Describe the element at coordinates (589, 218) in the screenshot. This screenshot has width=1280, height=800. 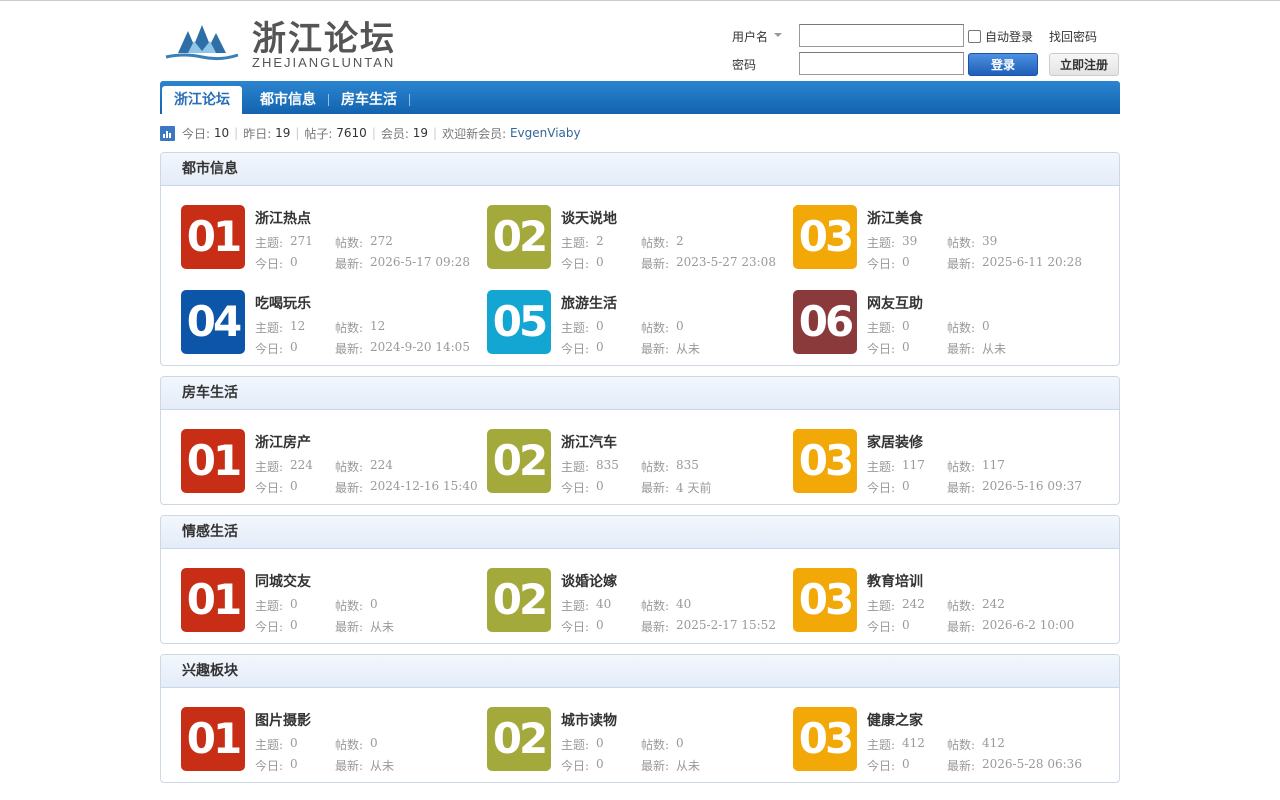
I see `forum-title: 谈天说地` at that location.